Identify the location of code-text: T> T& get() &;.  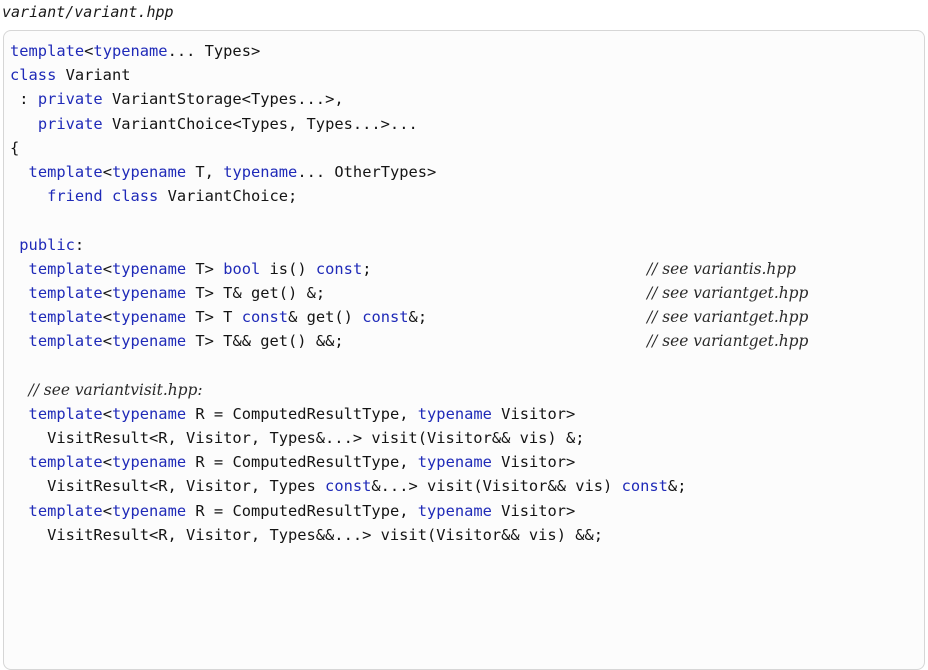
(256, 292).